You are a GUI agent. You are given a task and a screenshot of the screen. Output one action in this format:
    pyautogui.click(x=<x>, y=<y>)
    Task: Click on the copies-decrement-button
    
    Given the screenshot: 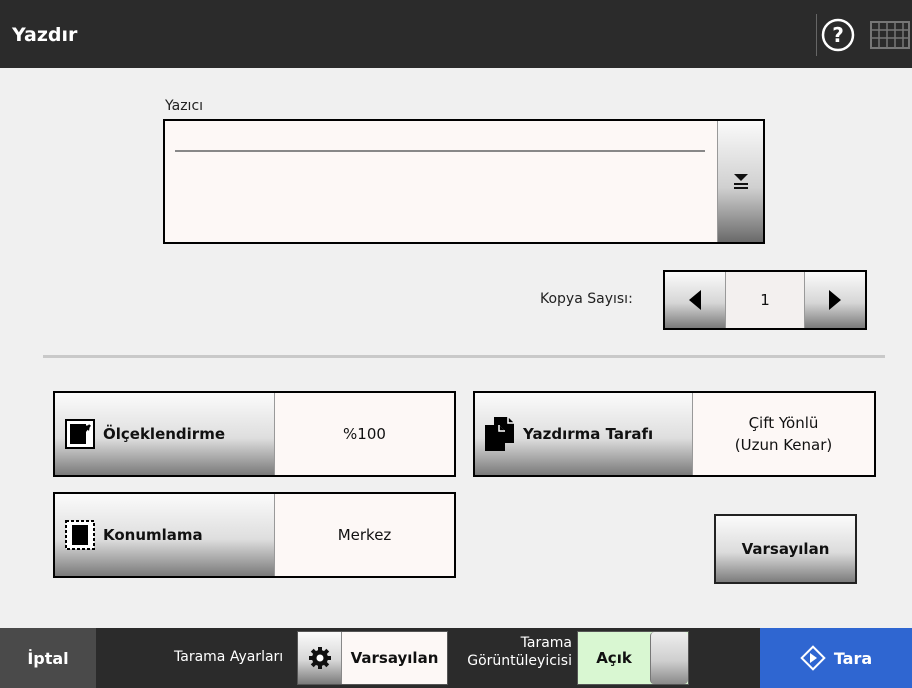 What is the action you would take?
    pyautogui.click(x=695, y=300)
    